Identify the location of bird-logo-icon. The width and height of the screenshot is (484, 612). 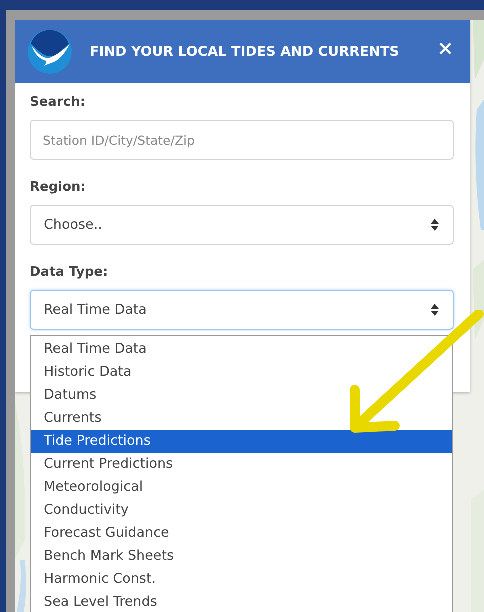
(50, 52).